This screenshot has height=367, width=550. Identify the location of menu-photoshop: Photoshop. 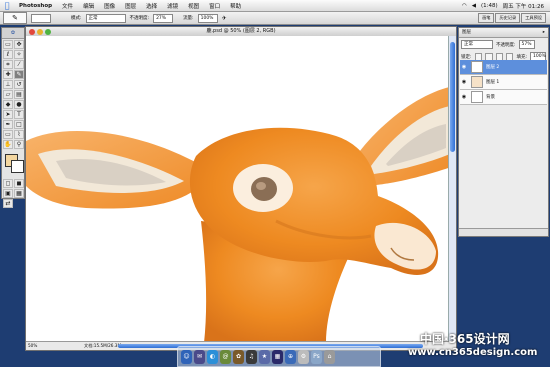
(35, 6).